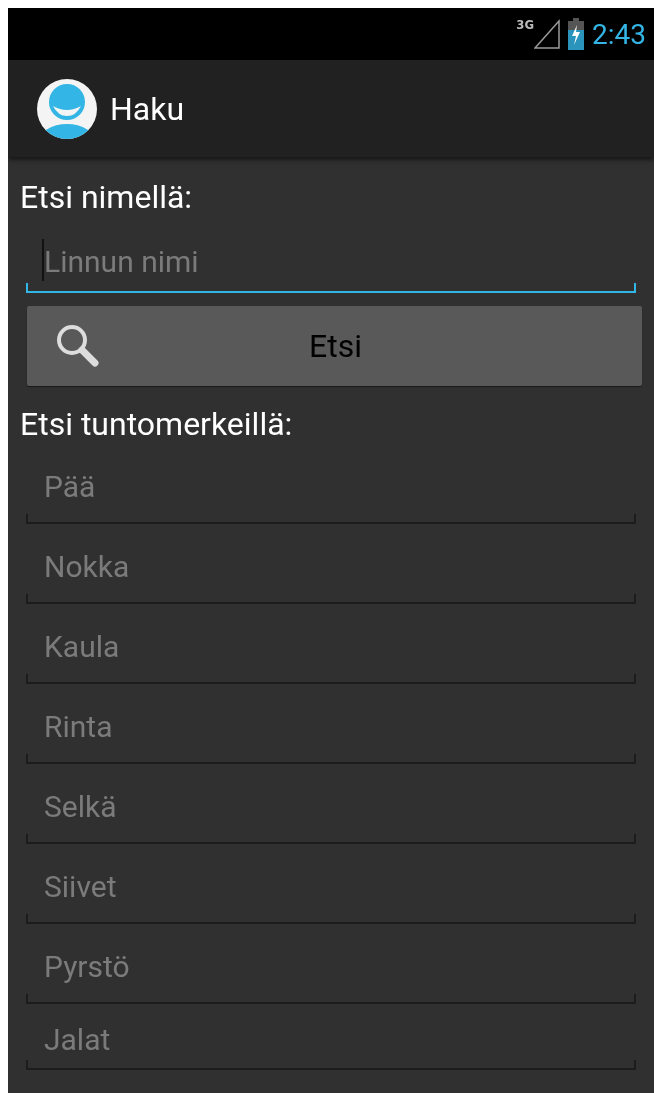 The width and height of the screenshot is (654, 1093). I want to click on screen-title: Haku, so click(147, 108).